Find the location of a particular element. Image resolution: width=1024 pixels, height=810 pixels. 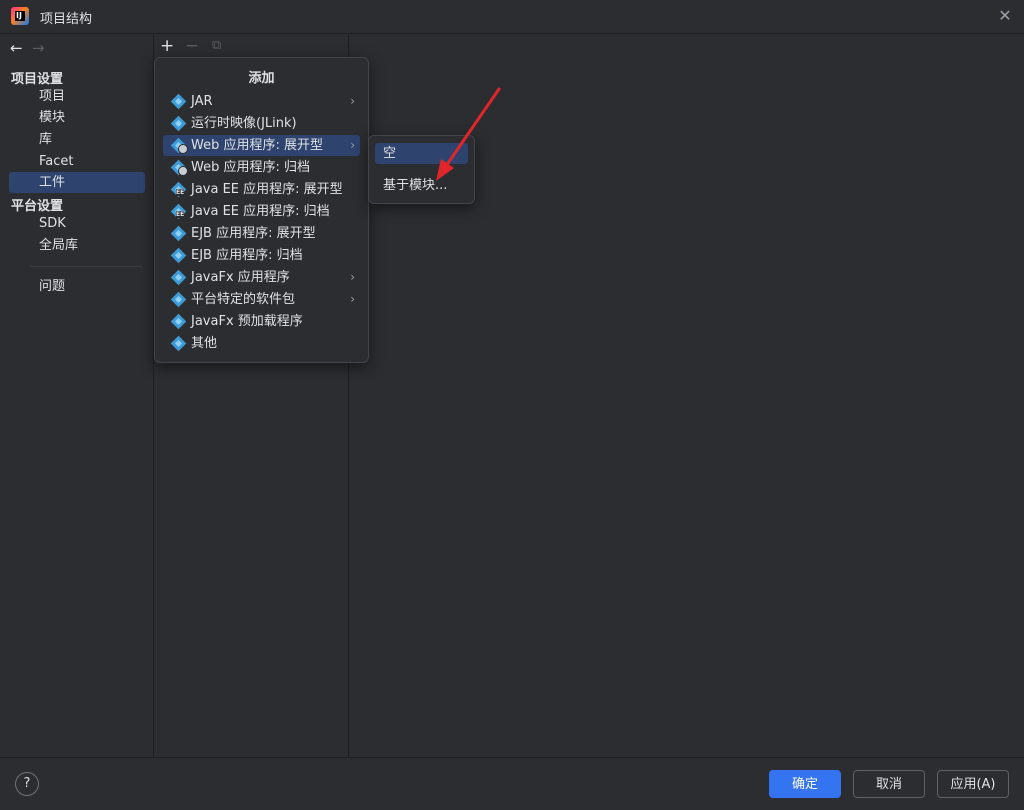

sidebar-item-global-libraries: 全局库 is located at coordinates (77, 245).